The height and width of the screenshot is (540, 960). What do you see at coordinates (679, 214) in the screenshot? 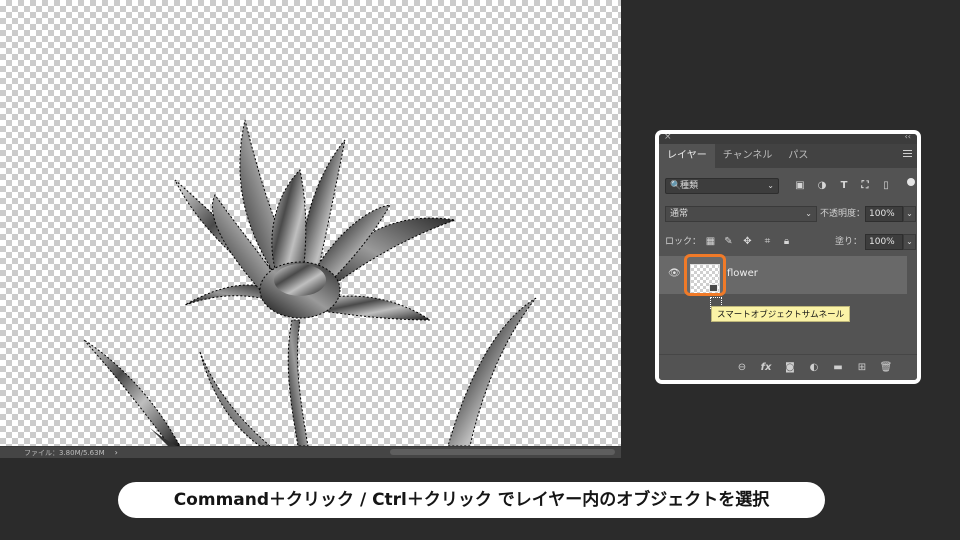
I see `blend-mode-value: 通常` at bounding box center [679, 214].